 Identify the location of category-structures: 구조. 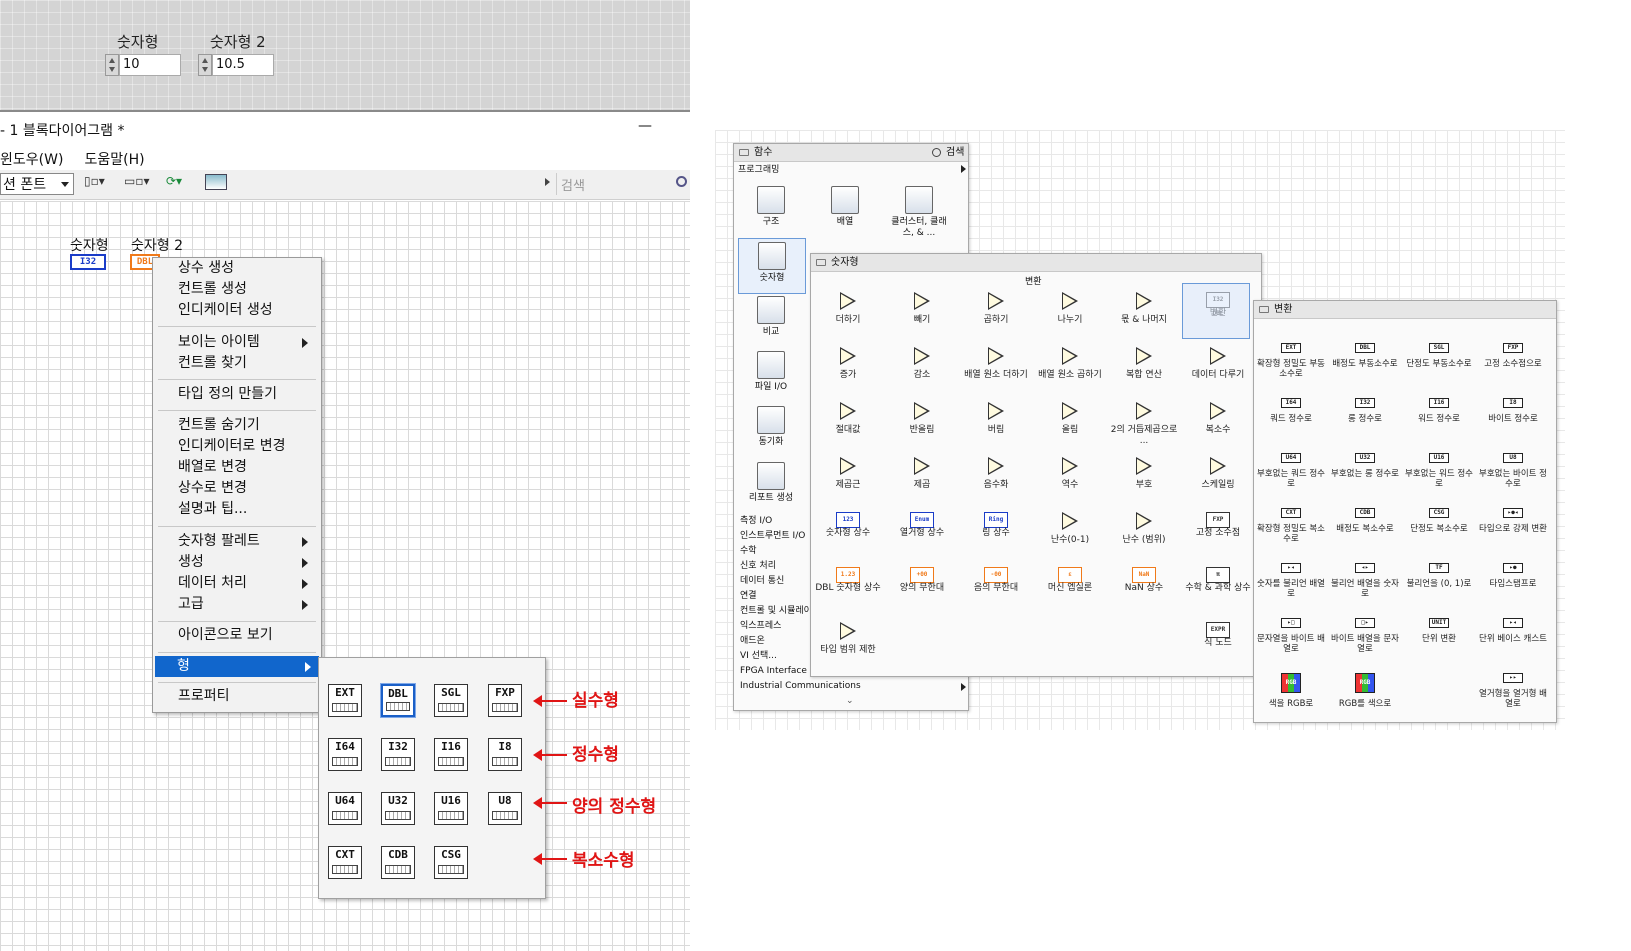
(771, 207).